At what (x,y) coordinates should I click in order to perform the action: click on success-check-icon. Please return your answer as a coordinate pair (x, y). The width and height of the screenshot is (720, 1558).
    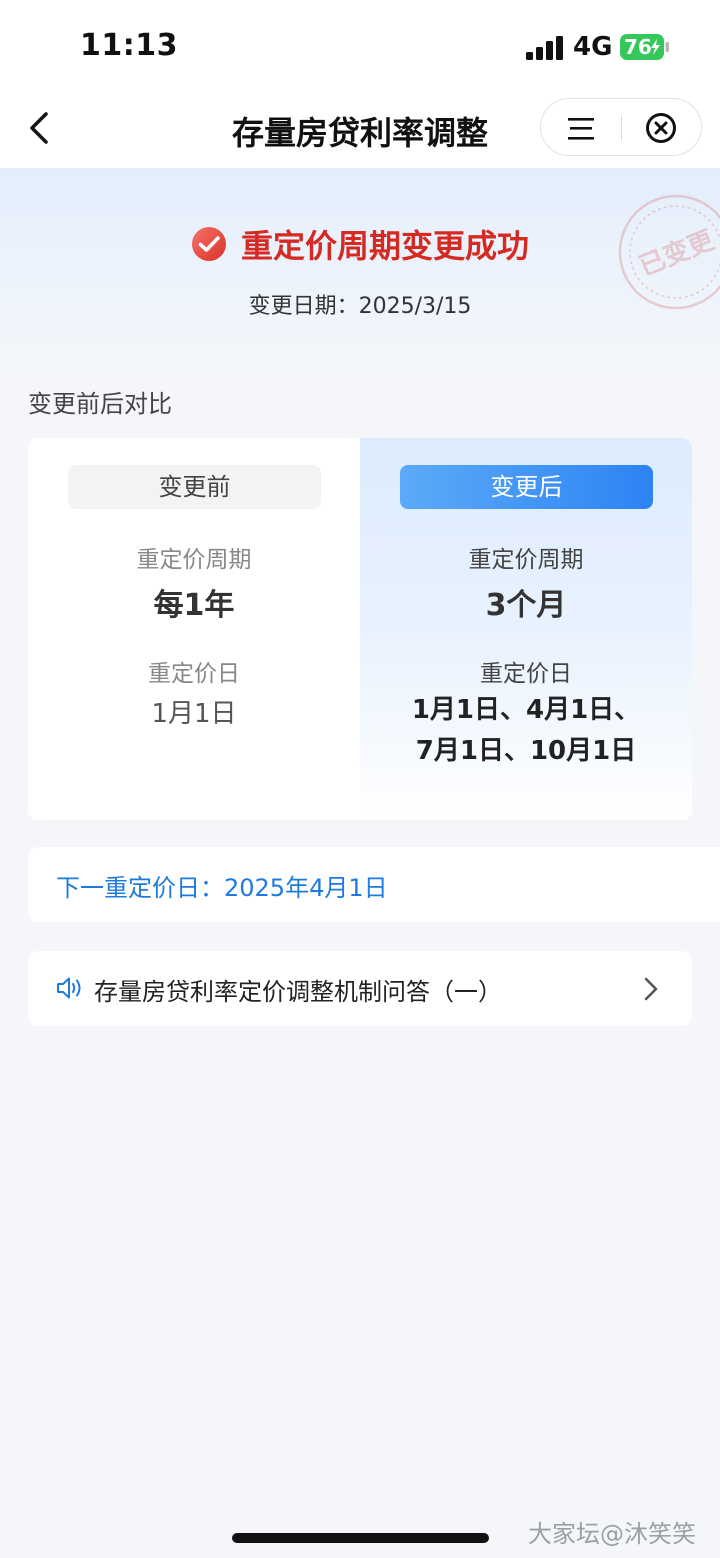
    Looking at the image, I should click on (208, 244).